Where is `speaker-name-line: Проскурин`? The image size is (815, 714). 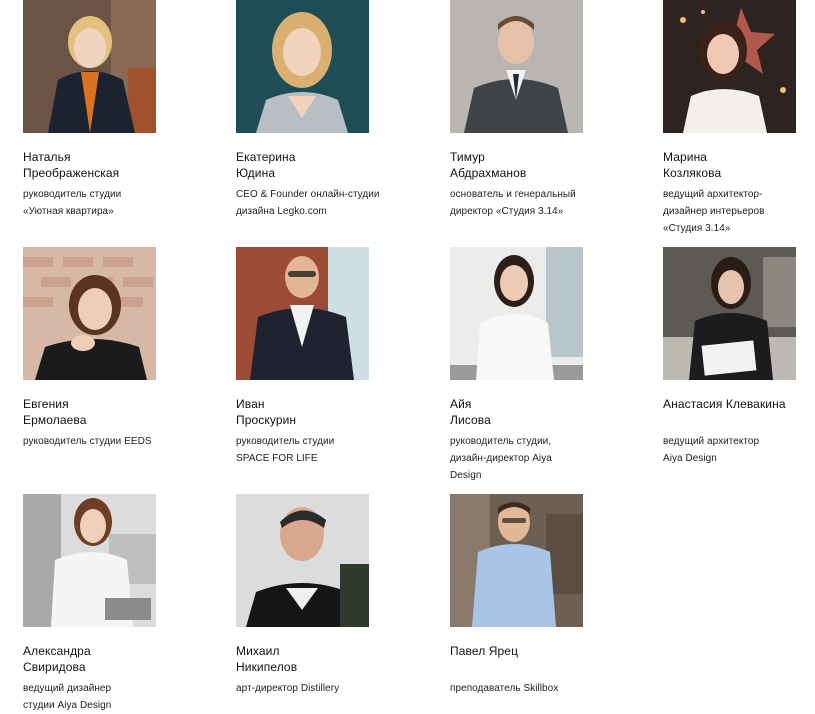
speaker-name-line: Проскурин is located at coordinates (266, 420).